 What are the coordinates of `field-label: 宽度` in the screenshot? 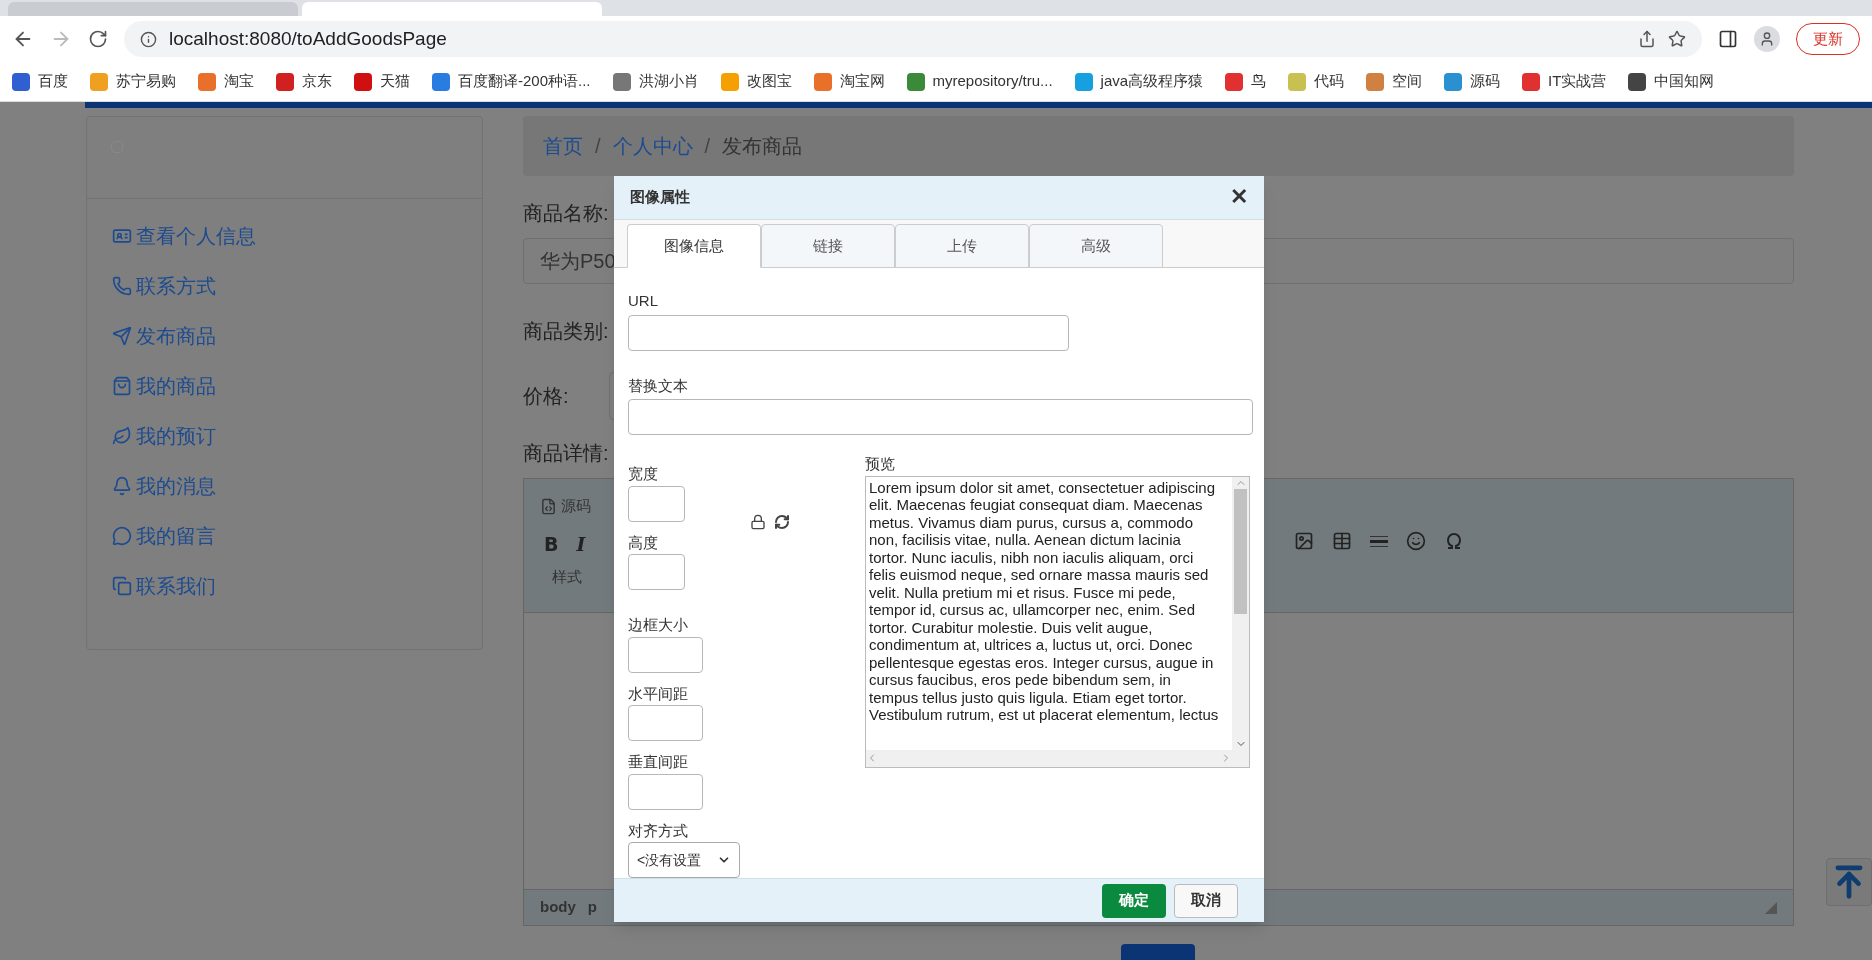 It's located at (643, 474).